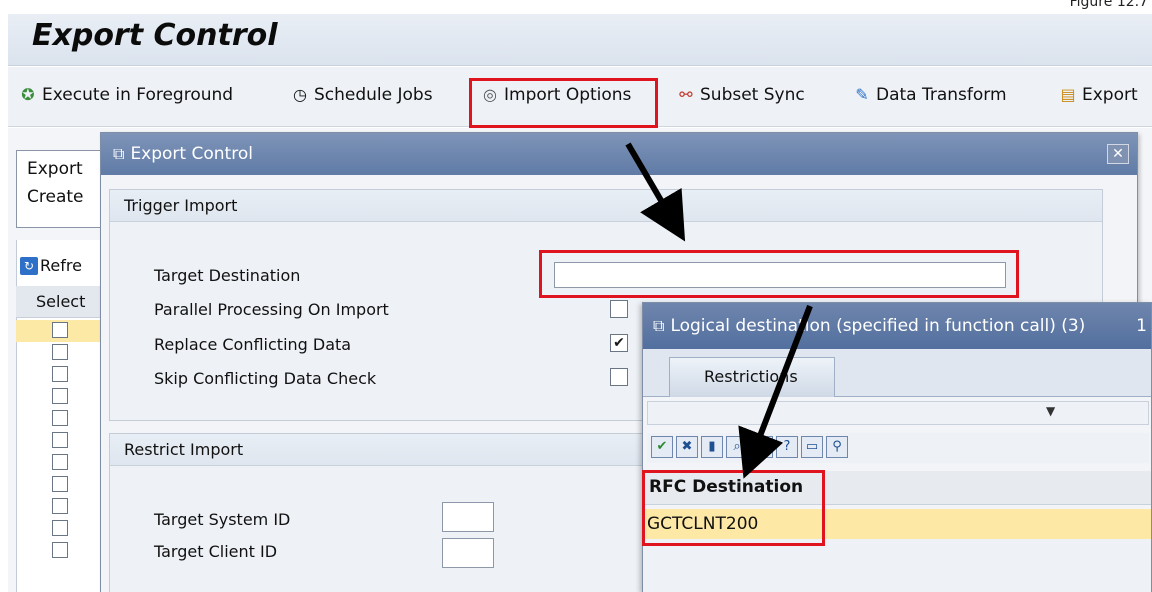 This screenshot has width=1152, height=592. I want to click on arrow-to-rfc-destination, so click(775, 391).